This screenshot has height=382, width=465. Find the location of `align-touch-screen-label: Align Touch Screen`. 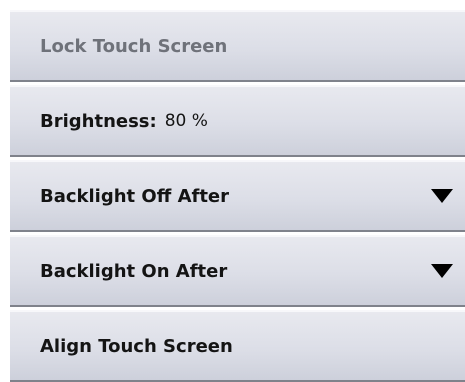

align-touch-screen-label: Align Touch Screen is located at coordinates (136, 346).